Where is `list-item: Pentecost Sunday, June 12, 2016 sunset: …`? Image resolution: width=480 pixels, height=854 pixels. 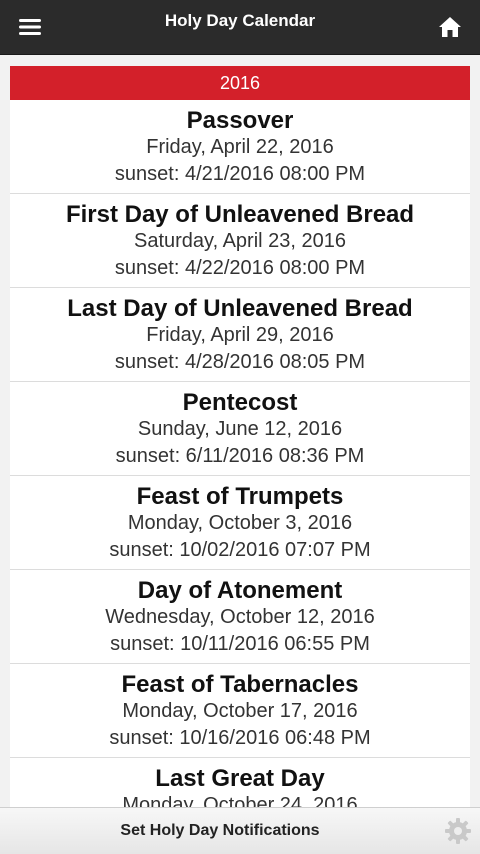
list-item: Pentecost Sunday, June 12, 2016 sunset: … is located at coordinates (240, 429).